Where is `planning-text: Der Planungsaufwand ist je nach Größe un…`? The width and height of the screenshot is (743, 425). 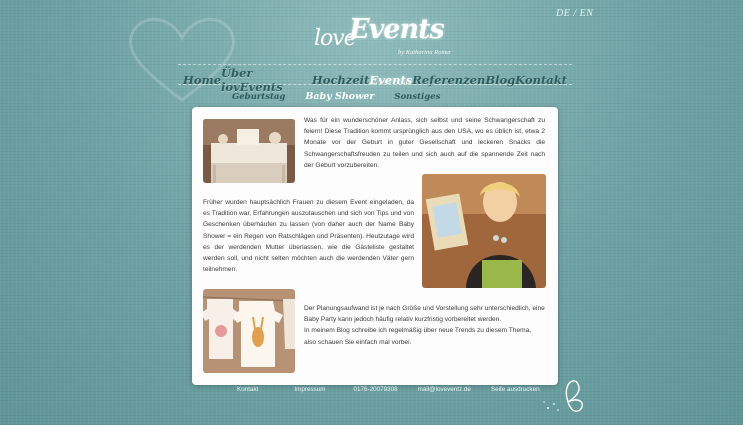
planning-text: Der Planungsaufwand ist je nach Größe un… is located at coordinates (424, 325).